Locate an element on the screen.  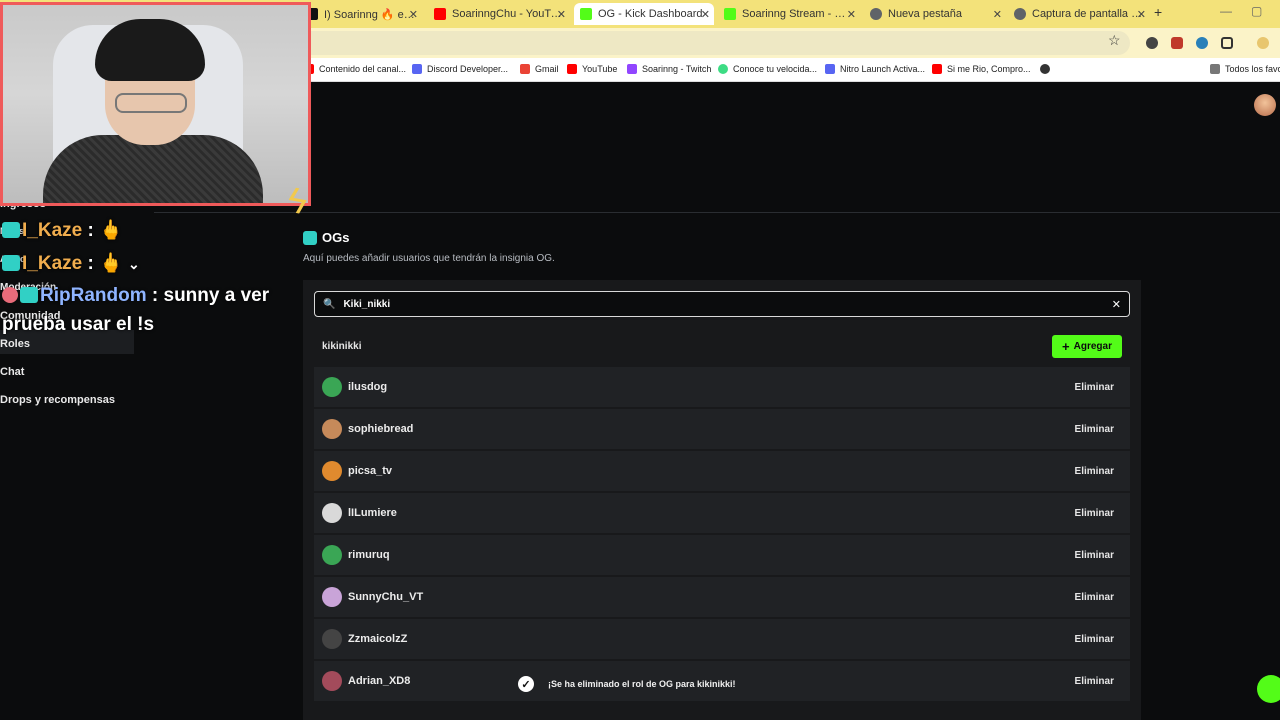
browser-tab: Captura de pantalla 2026 ✕ is located at coordinates (1079, 14).